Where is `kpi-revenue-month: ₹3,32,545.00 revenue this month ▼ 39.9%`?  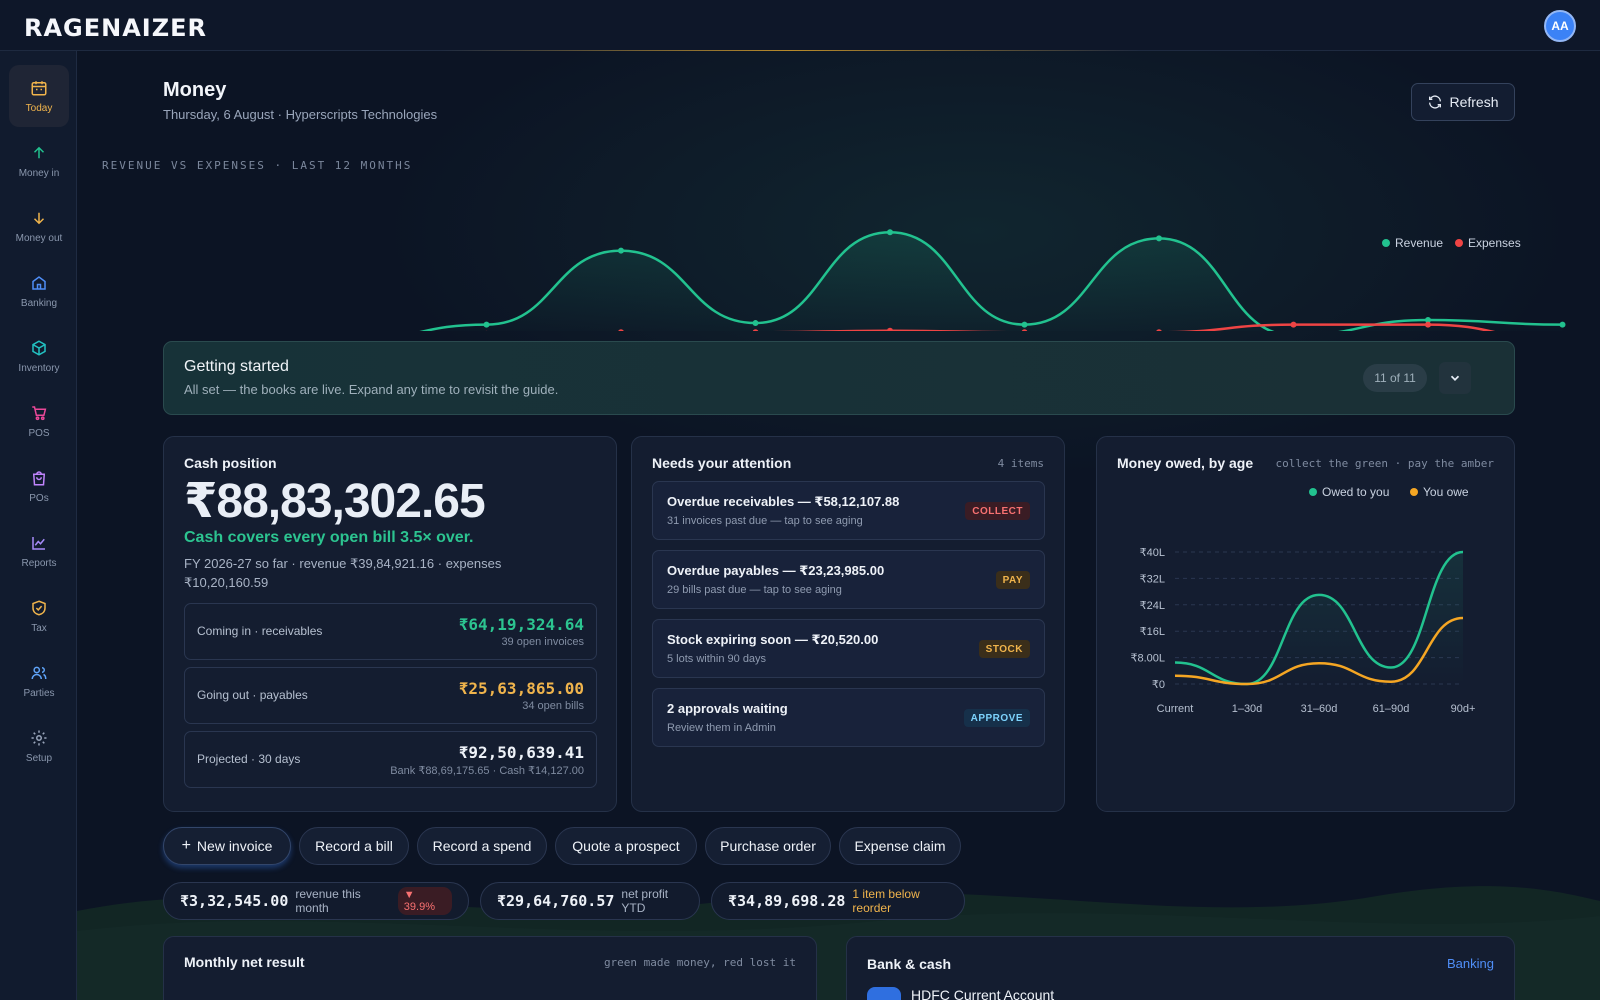 kpi-revenue-month: ₹3,32,545.00 revenue this month ▼ 39.9% is located at coordinates (316, 901).